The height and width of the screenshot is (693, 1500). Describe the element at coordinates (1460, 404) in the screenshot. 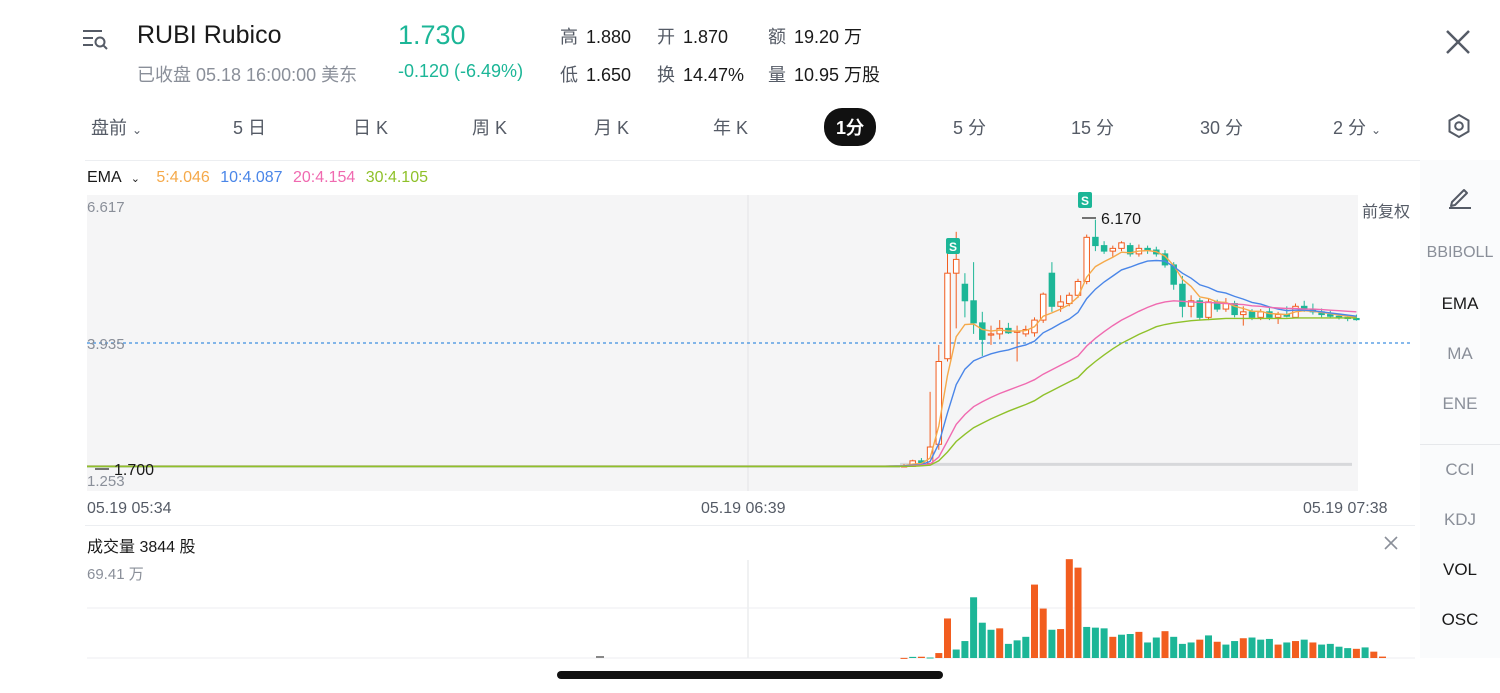

I see `indicator-ene: ENE` at that location.